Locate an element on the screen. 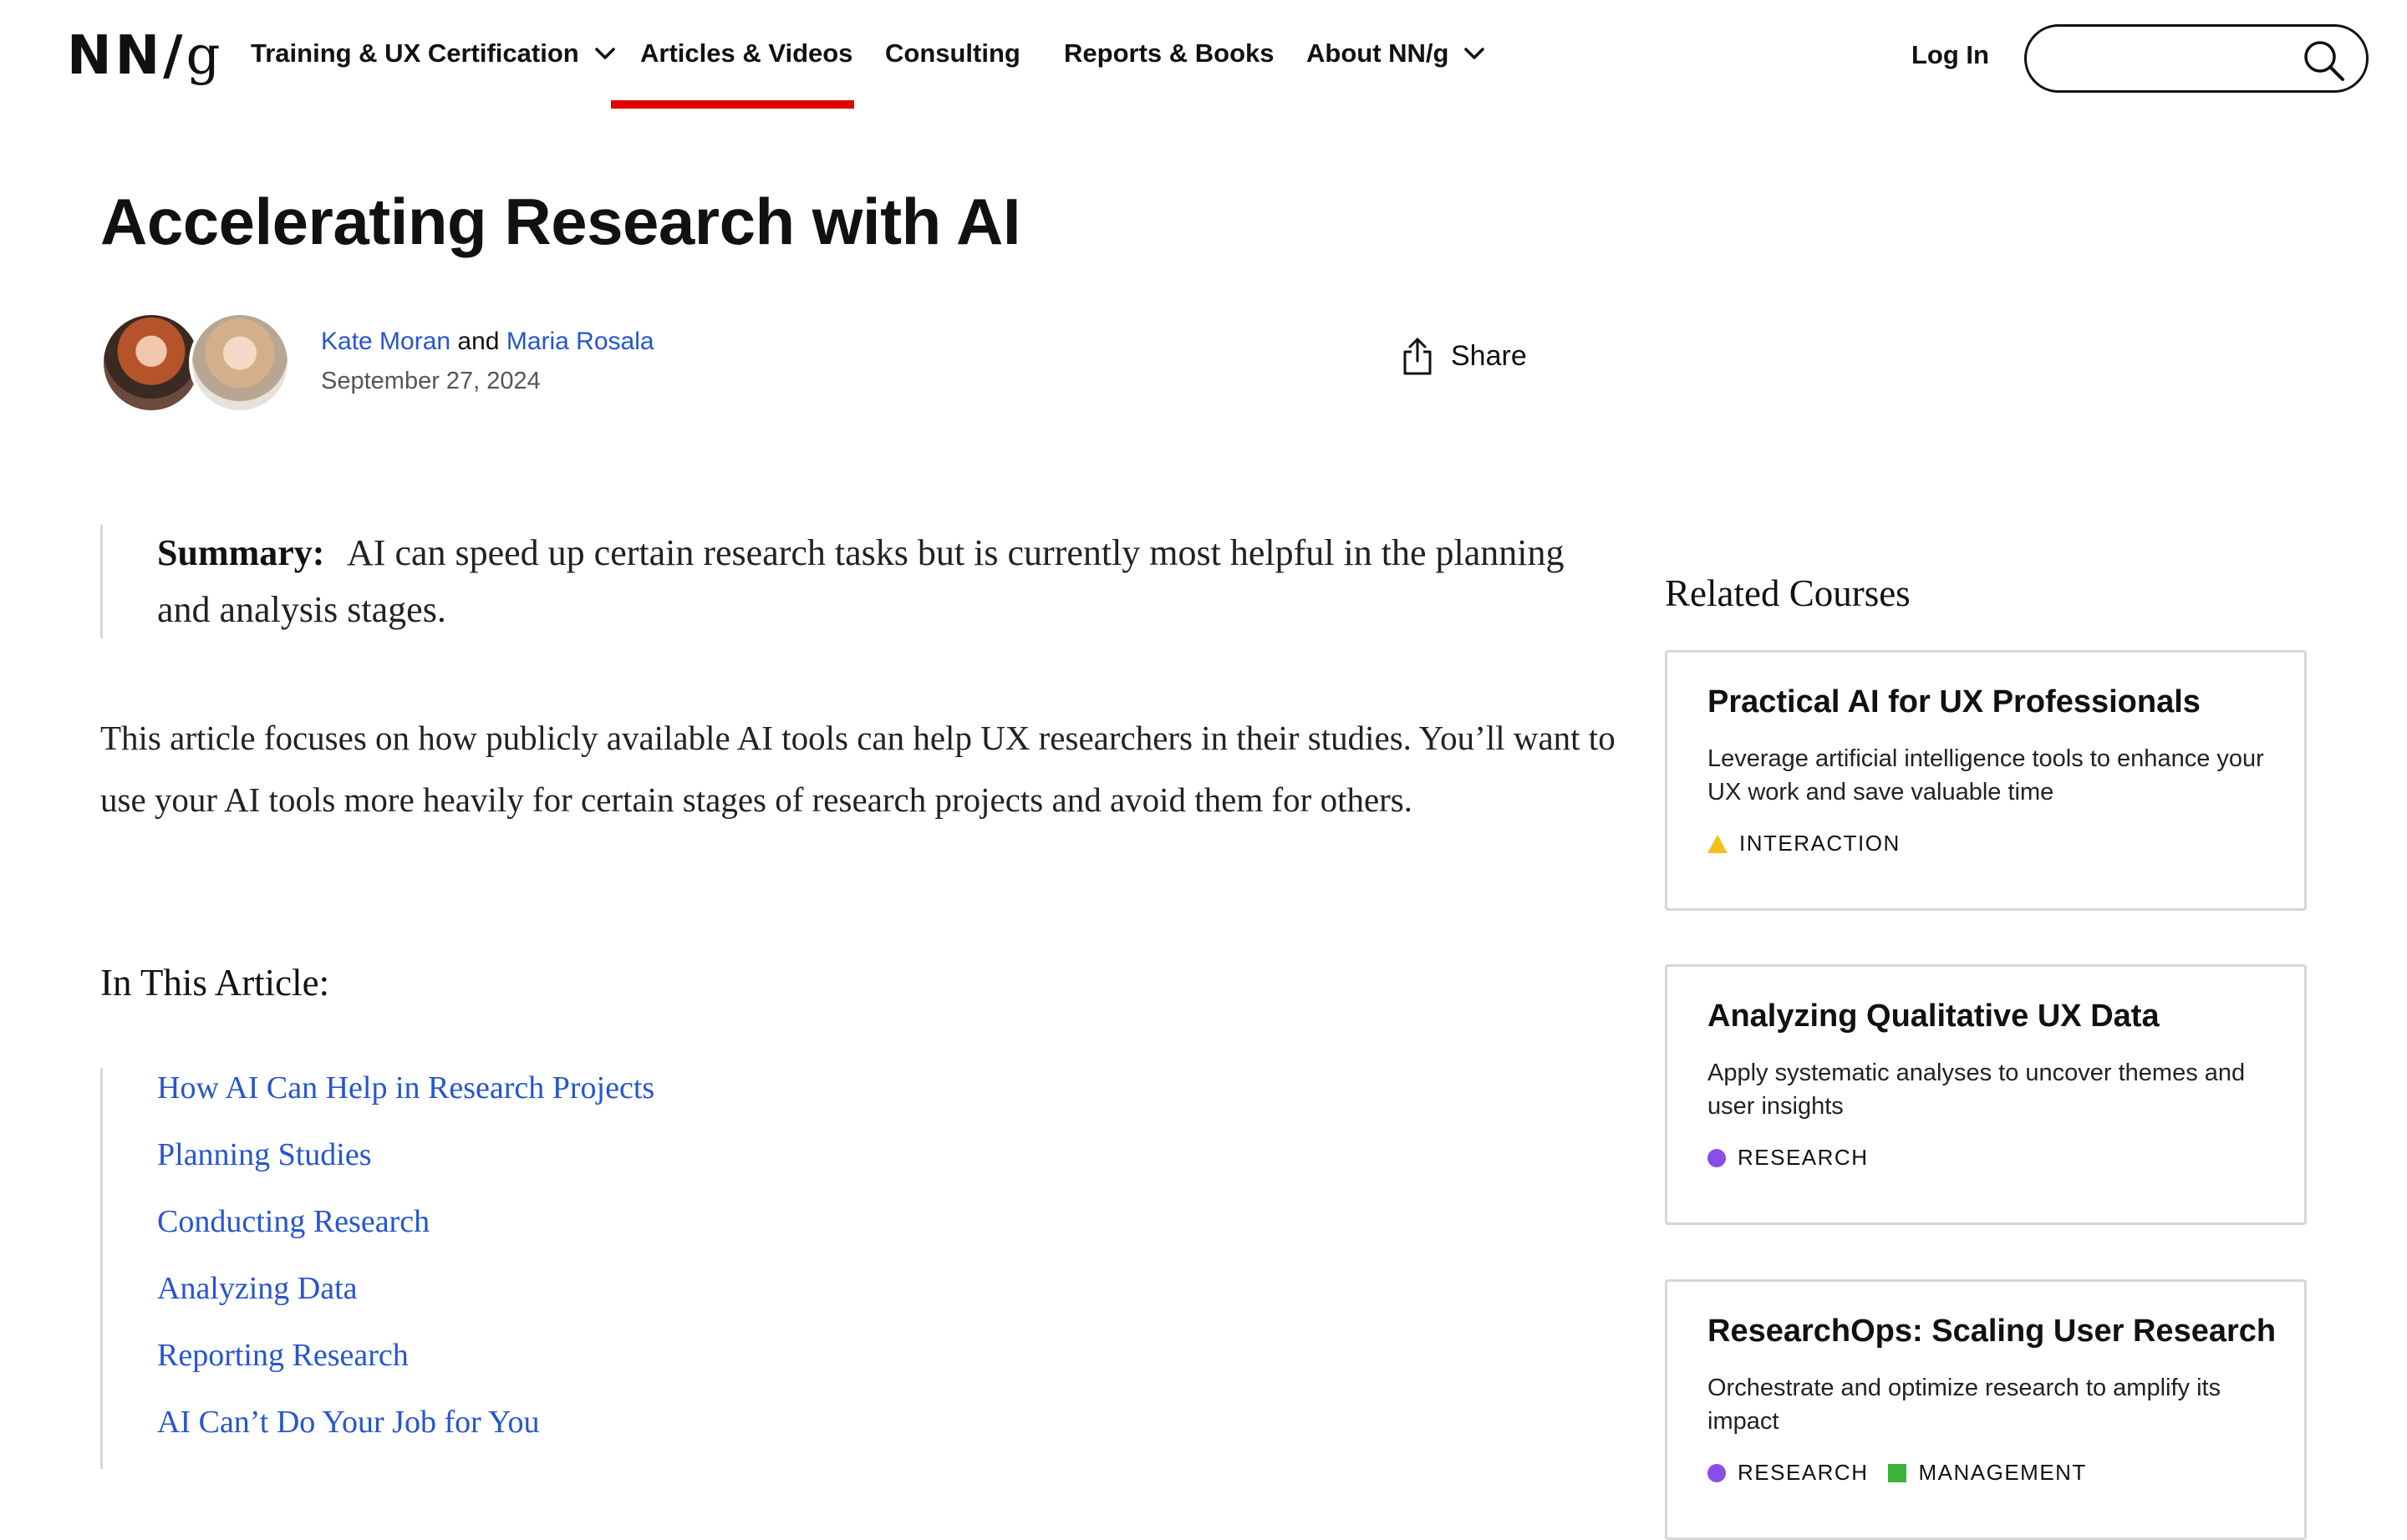  course-tag: MANAGEMENT is located at coordinates (1987, 1473).